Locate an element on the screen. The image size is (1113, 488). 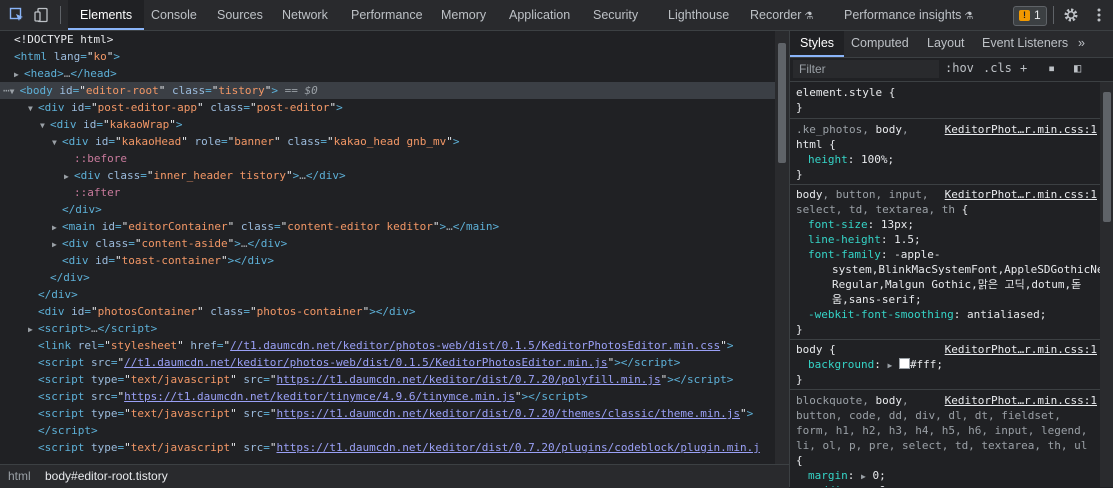
tab-performance: Performance is located at coordinates (387, 15).